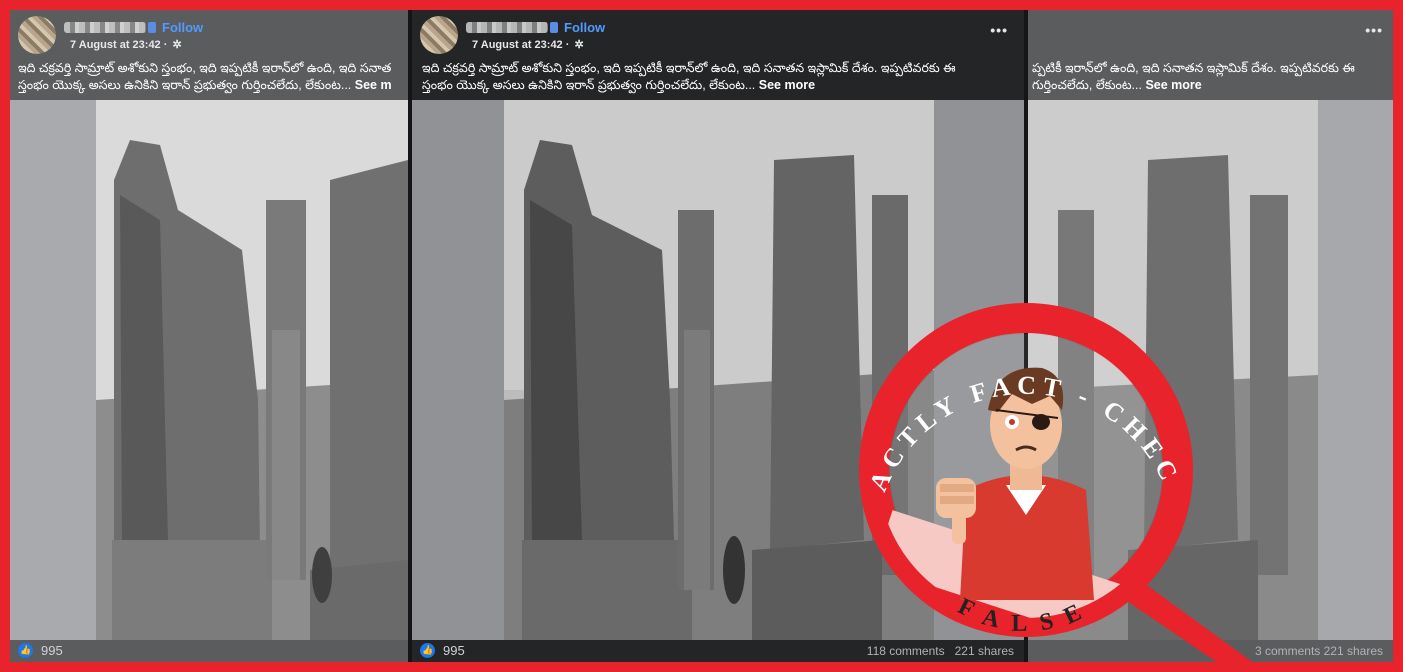 This screenshot has width=1403, height=672. I want to click on caption-line-2: గుర్తించలేదు, లేకుంట... See more, so click(1193, 85).